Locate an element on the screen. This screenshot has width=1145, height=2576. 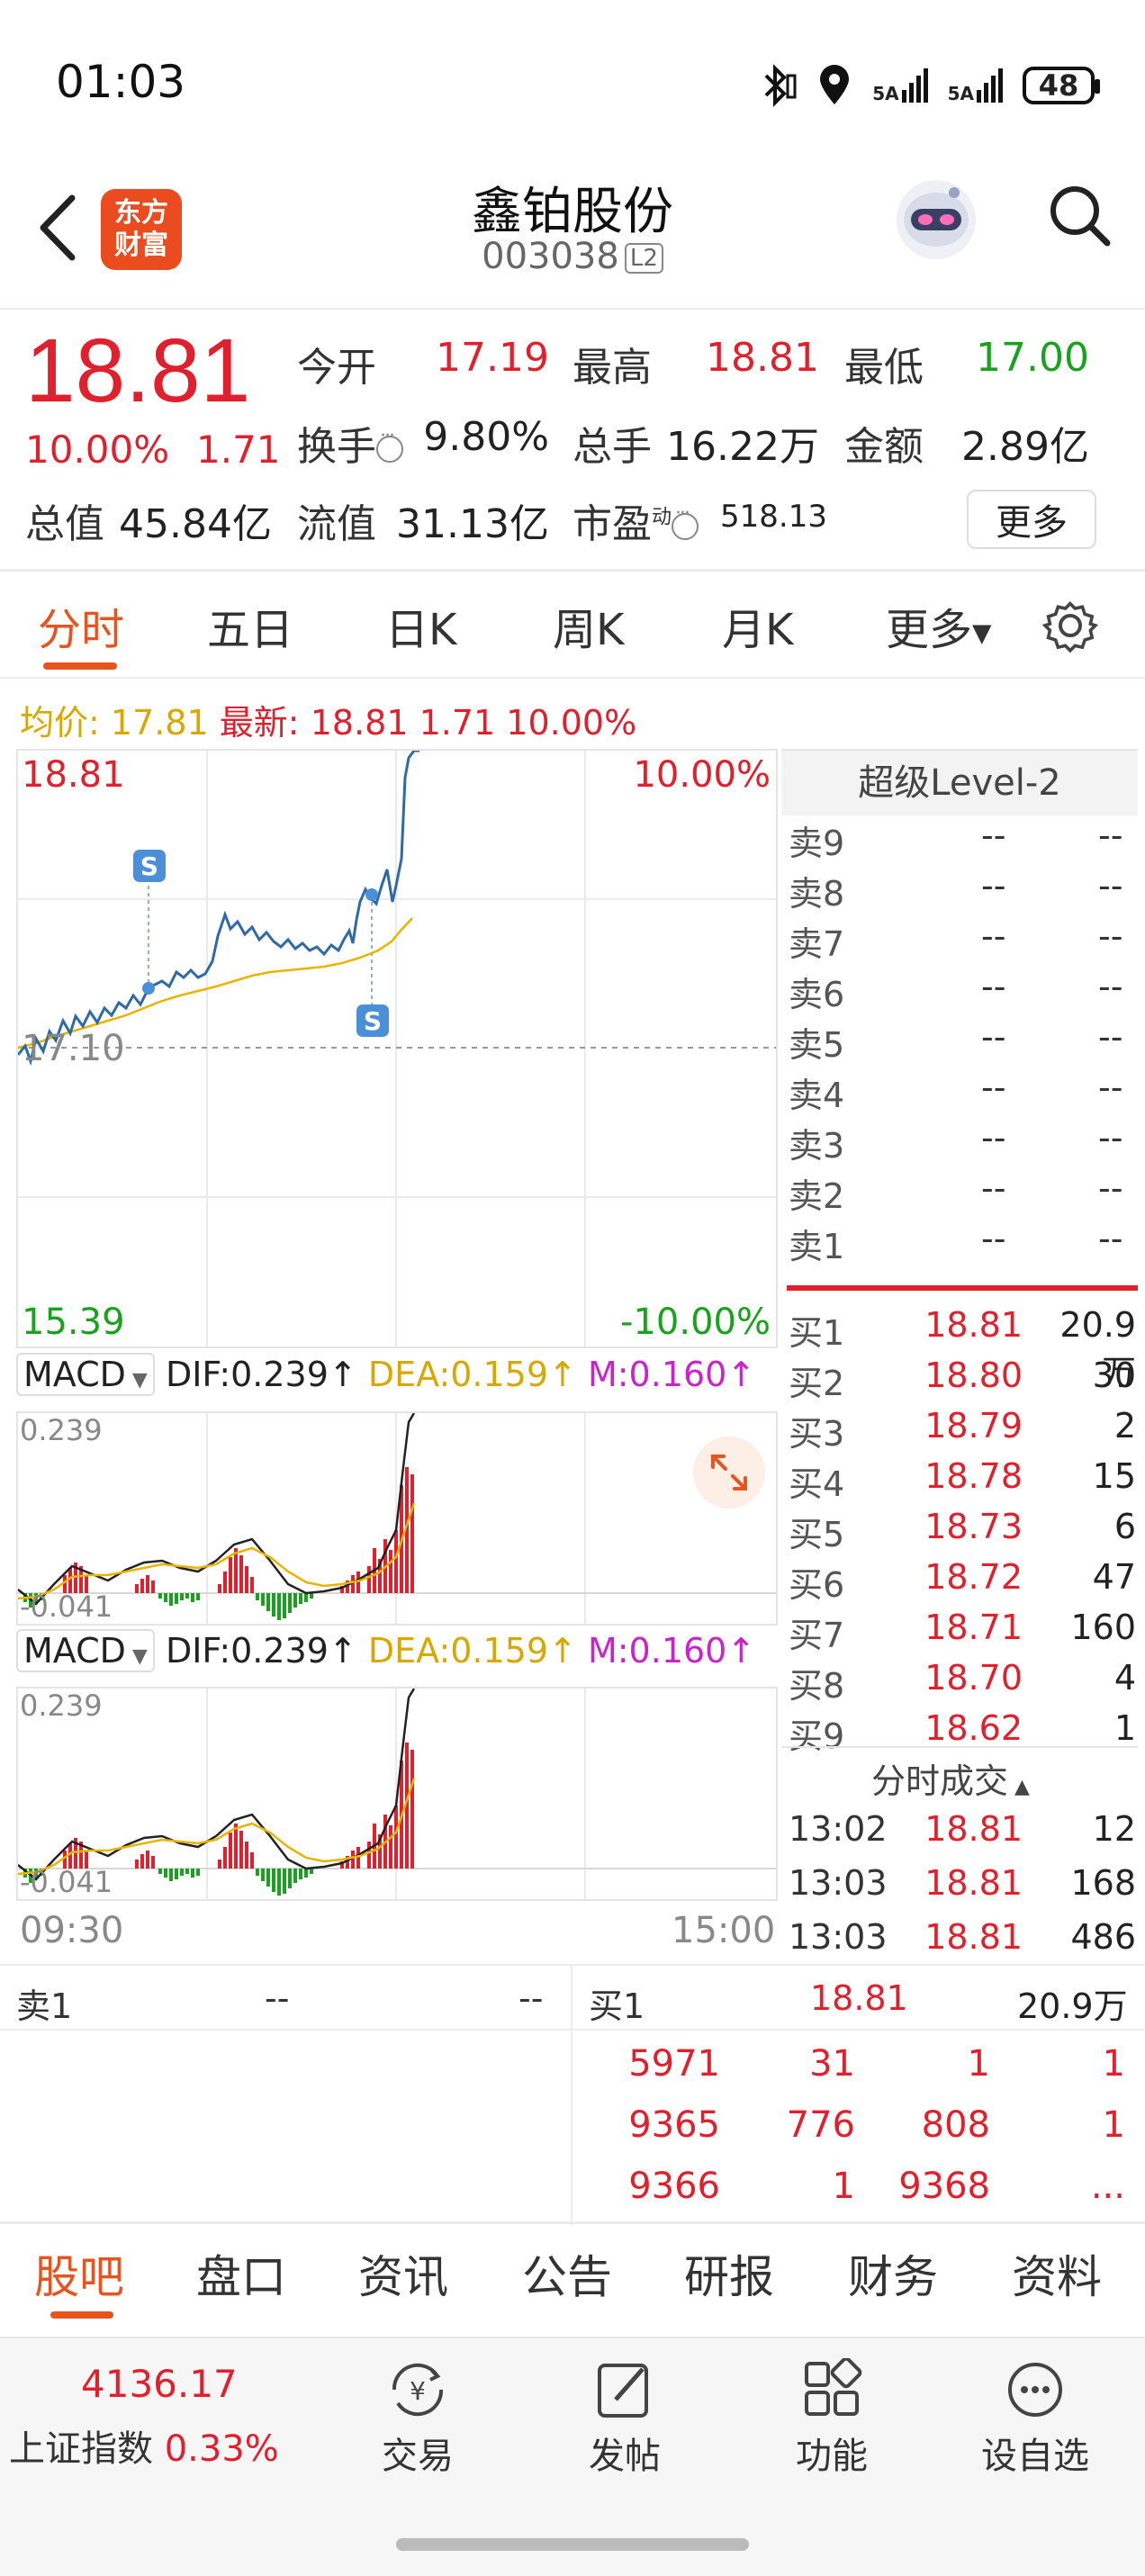
orderbook-title-bar: 超级Level-2 is located at coordinates (959, 783).